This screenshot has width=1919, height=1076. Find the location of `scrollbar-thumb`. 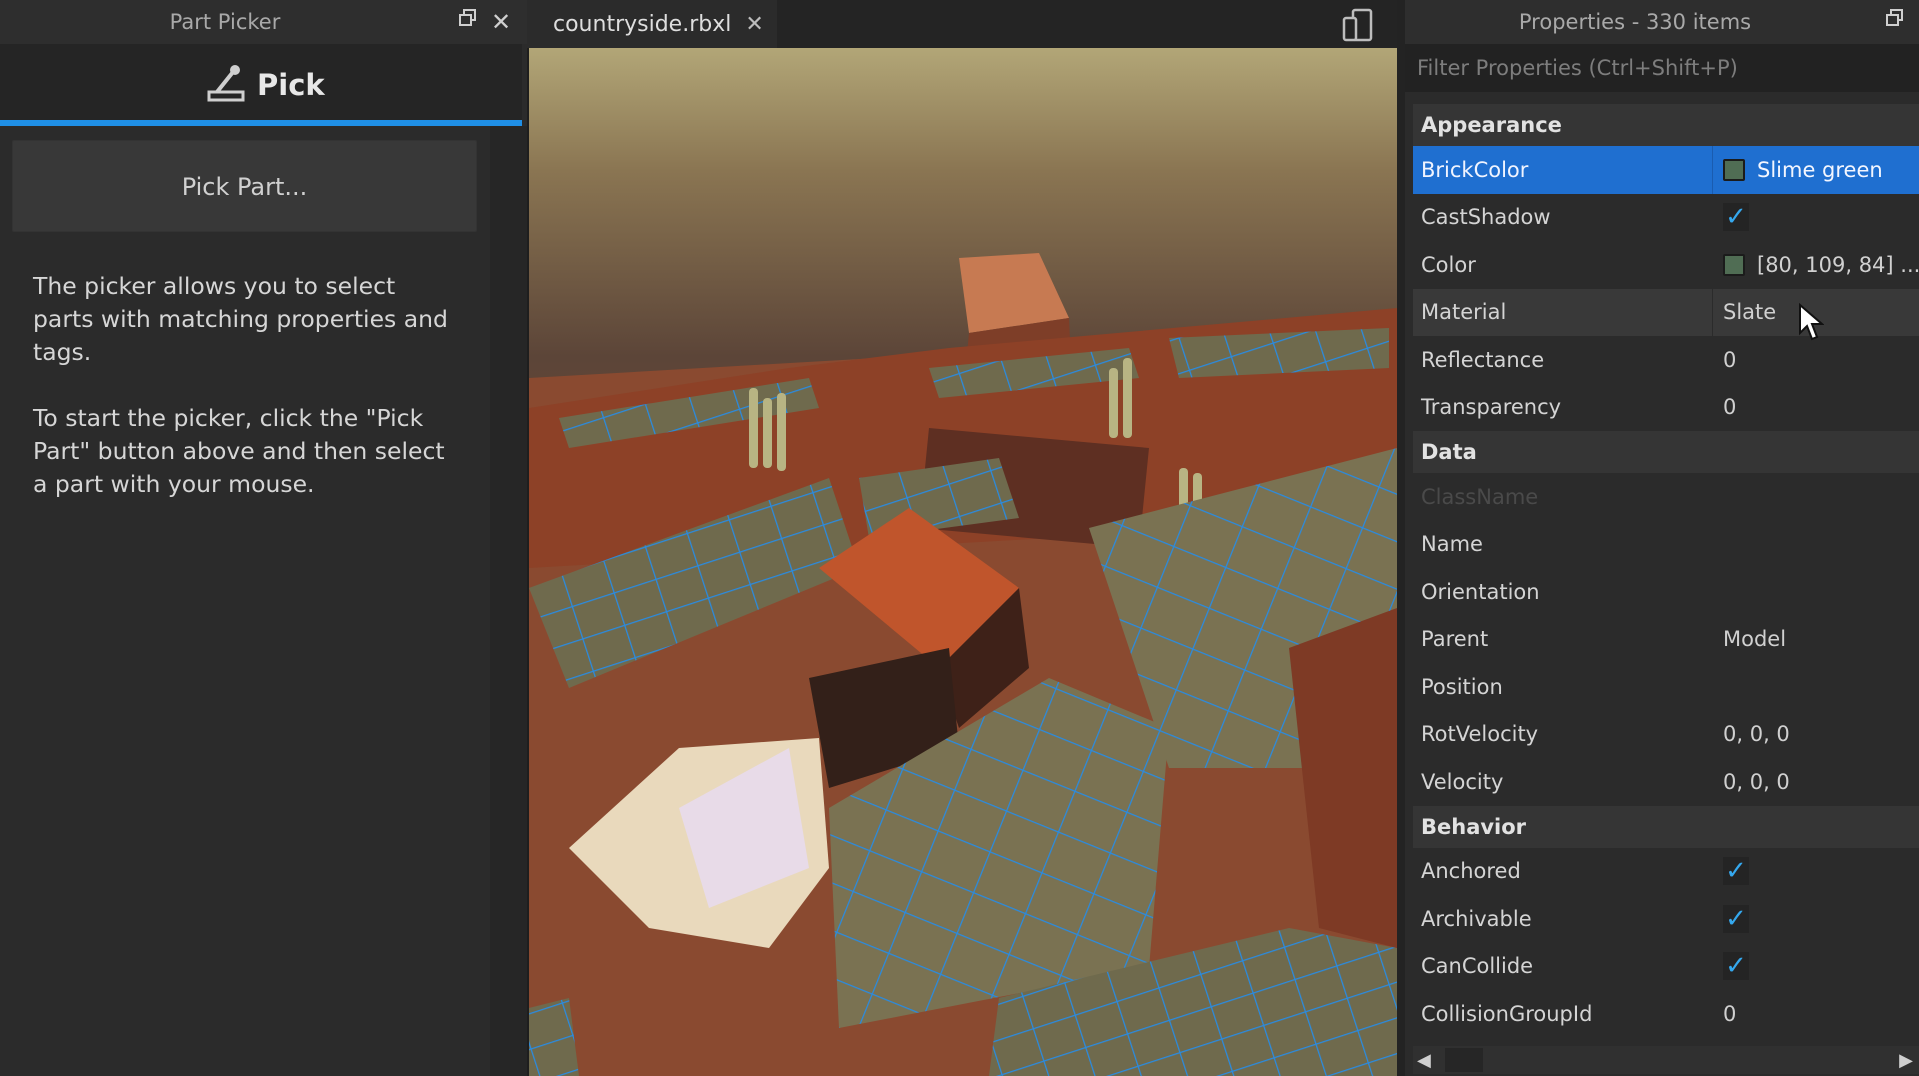

scrollbar-thumb is located at coordinates (1464, 1060).